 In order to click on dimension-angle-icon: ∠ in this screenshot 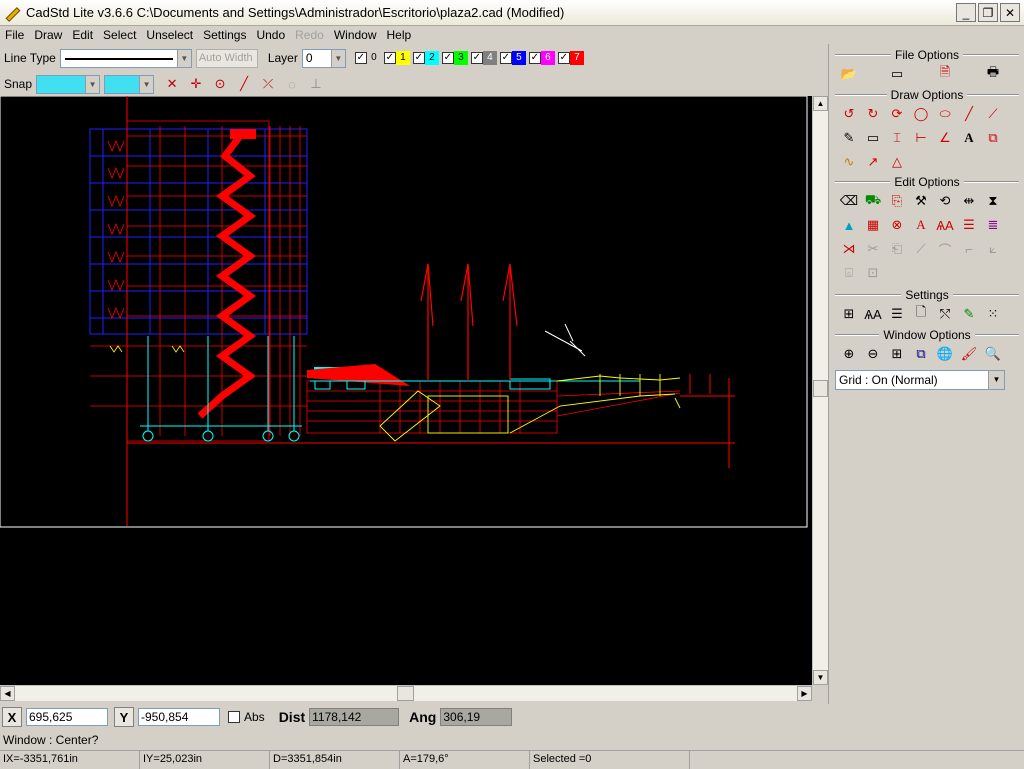, I will do `click(945, 138)`.